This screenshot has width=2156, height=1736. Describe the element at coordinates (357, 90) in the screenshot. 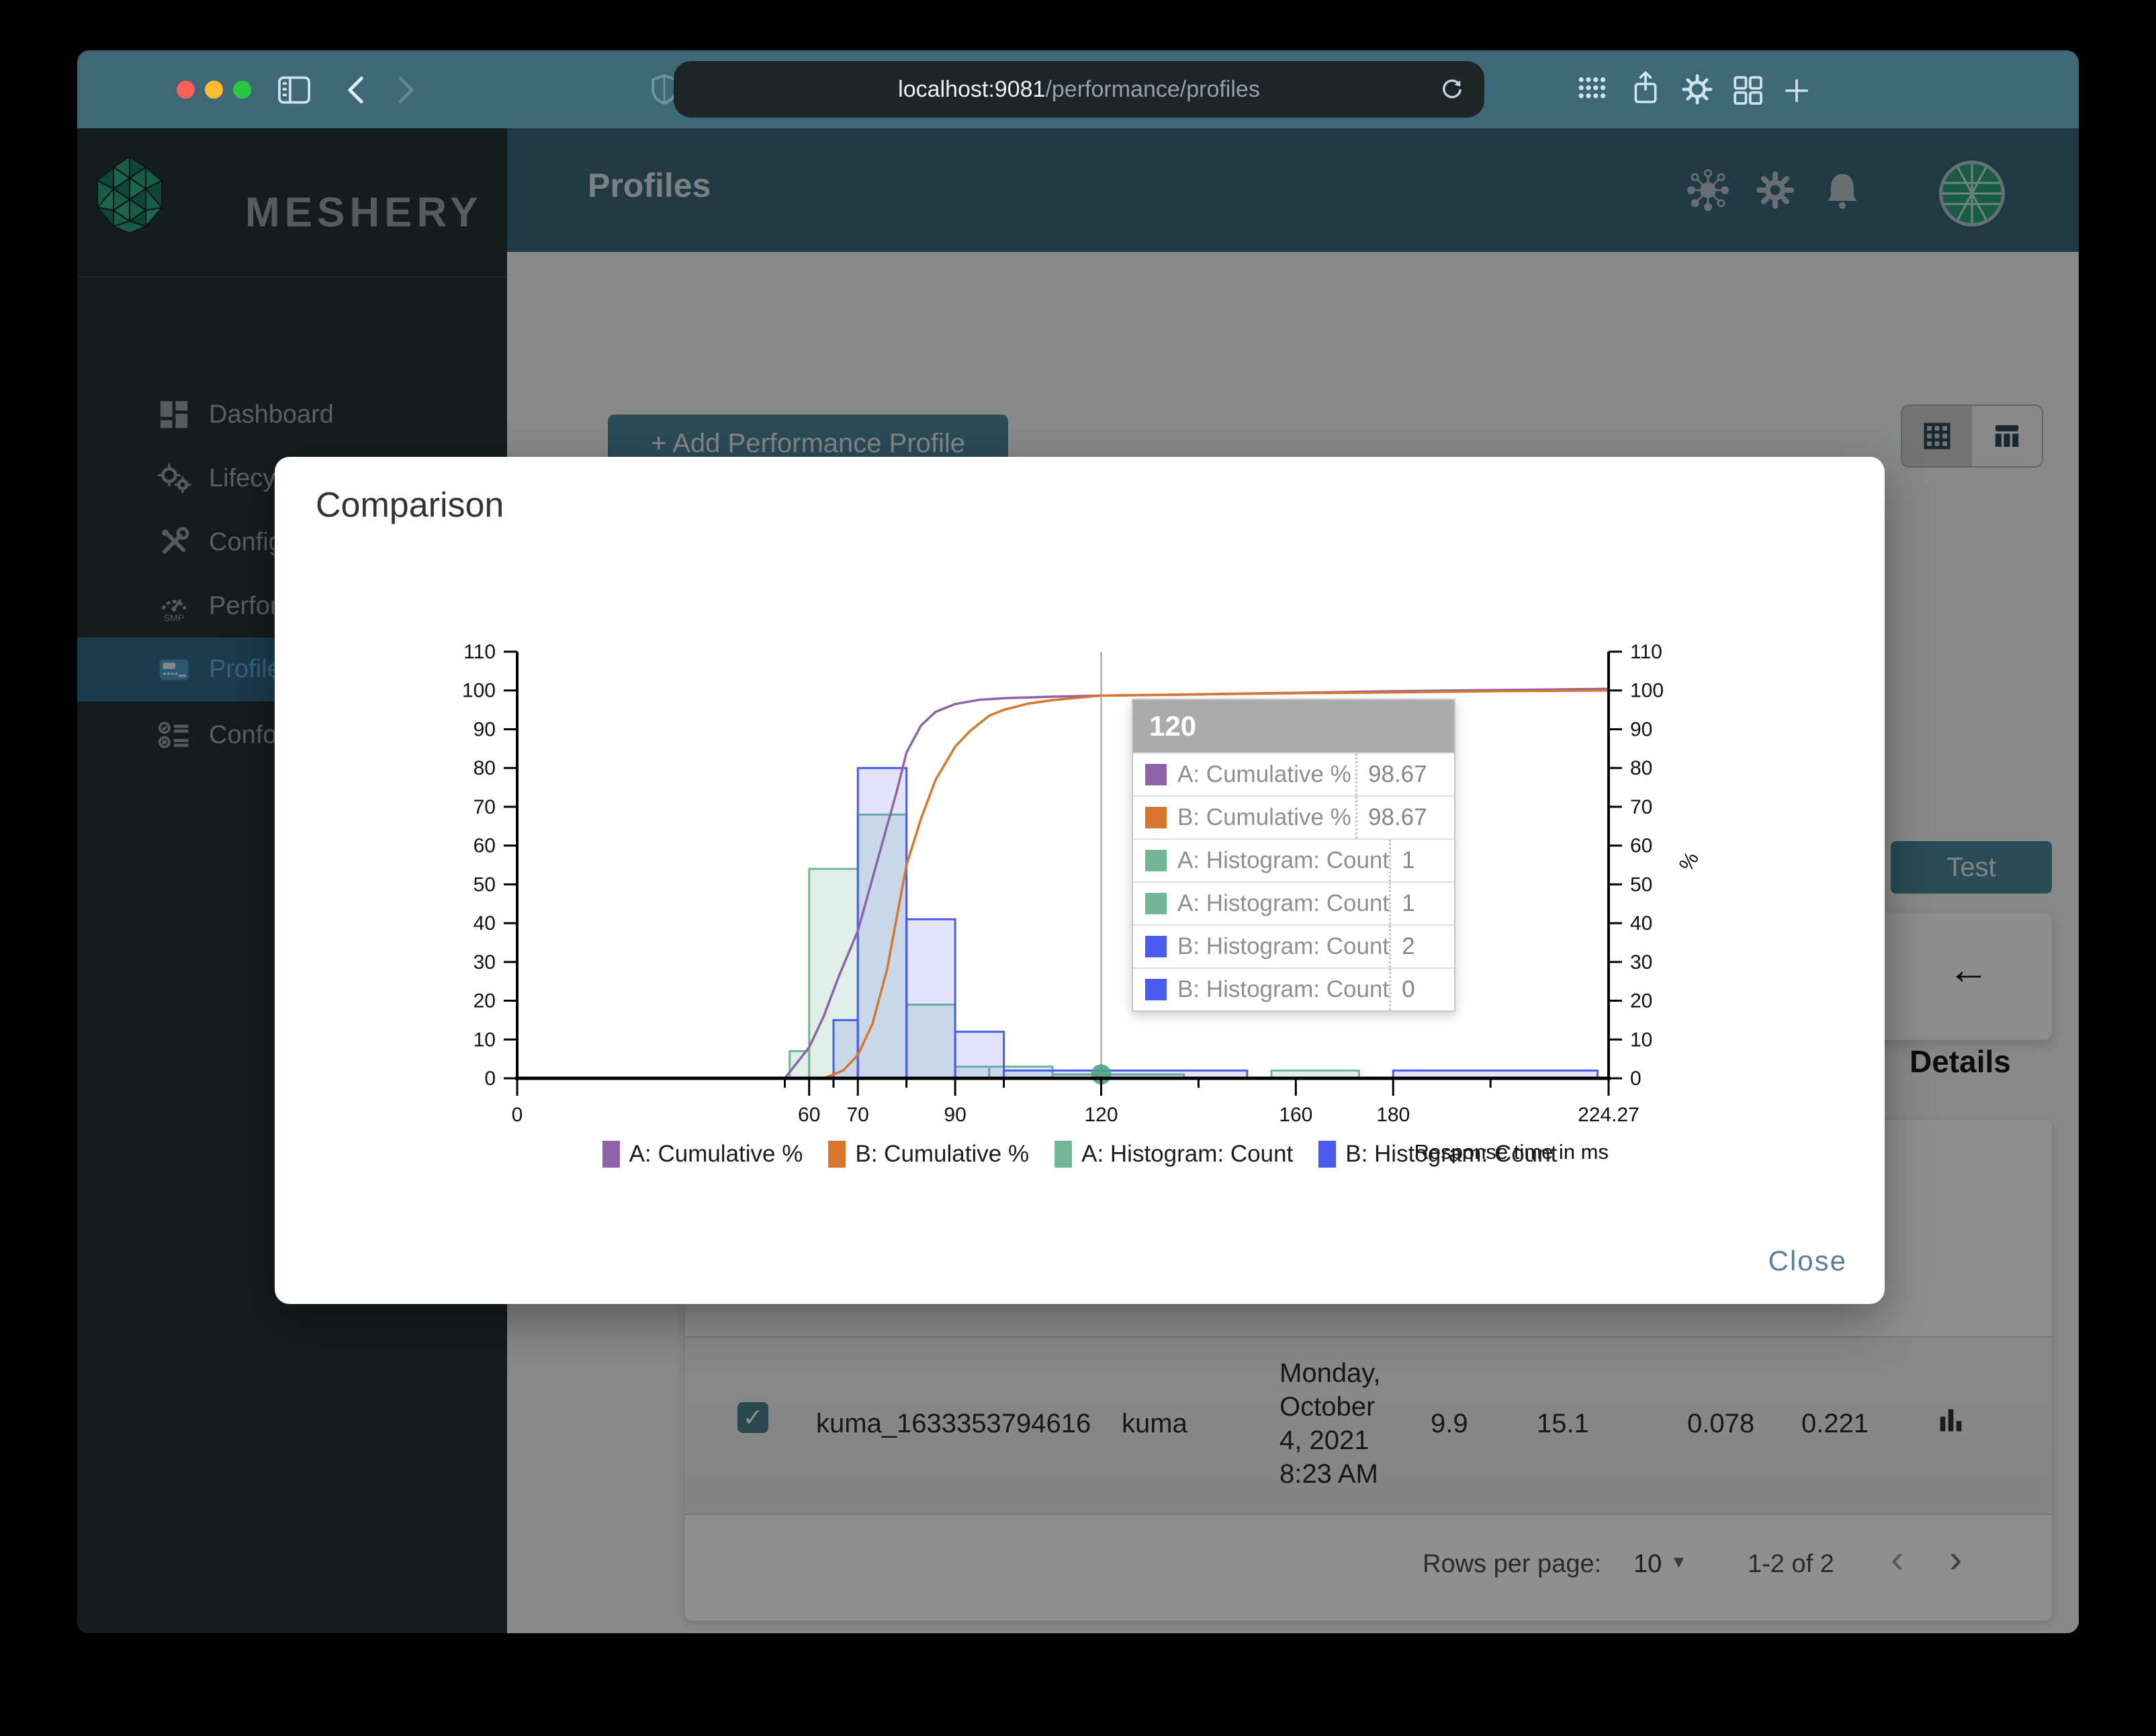

I see `back-icon` at that location.